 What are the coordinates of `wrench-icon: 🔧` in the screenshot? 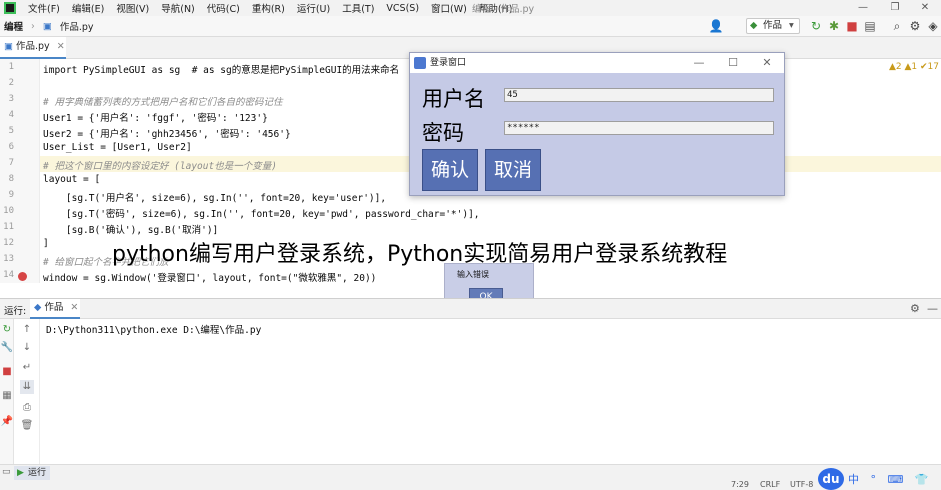 It's located at (7, 348).